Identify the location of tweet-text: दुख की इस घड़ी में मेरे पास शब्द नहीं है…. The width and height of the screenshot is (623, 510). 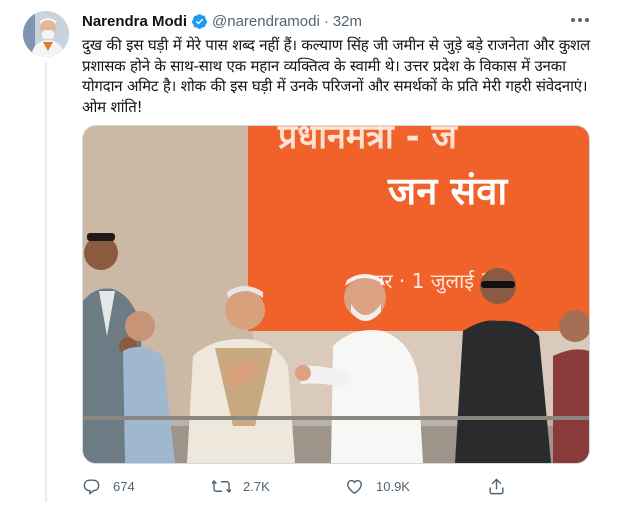
(336, 76).